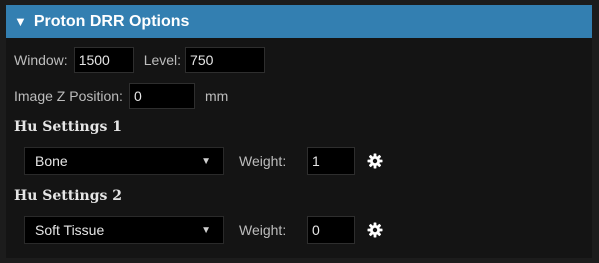 This screenshot has width=599, height=263. Describe the element at coordinates (263, 161) in the screenshot. I see `hu-1-weight-label: Weight:` at that location.